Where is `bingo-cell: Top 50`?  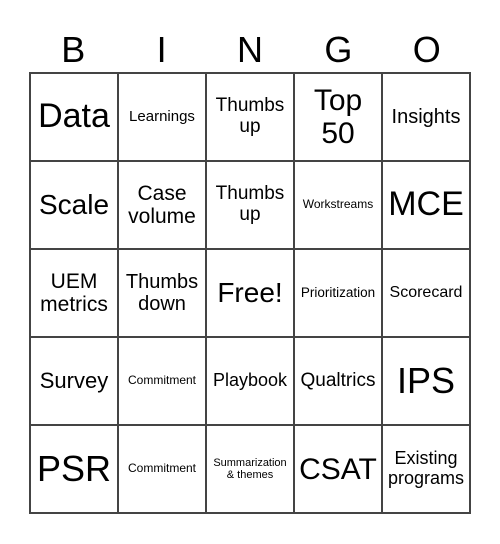
bingo-cell: Top 50 is located at coordinates (338, 117).